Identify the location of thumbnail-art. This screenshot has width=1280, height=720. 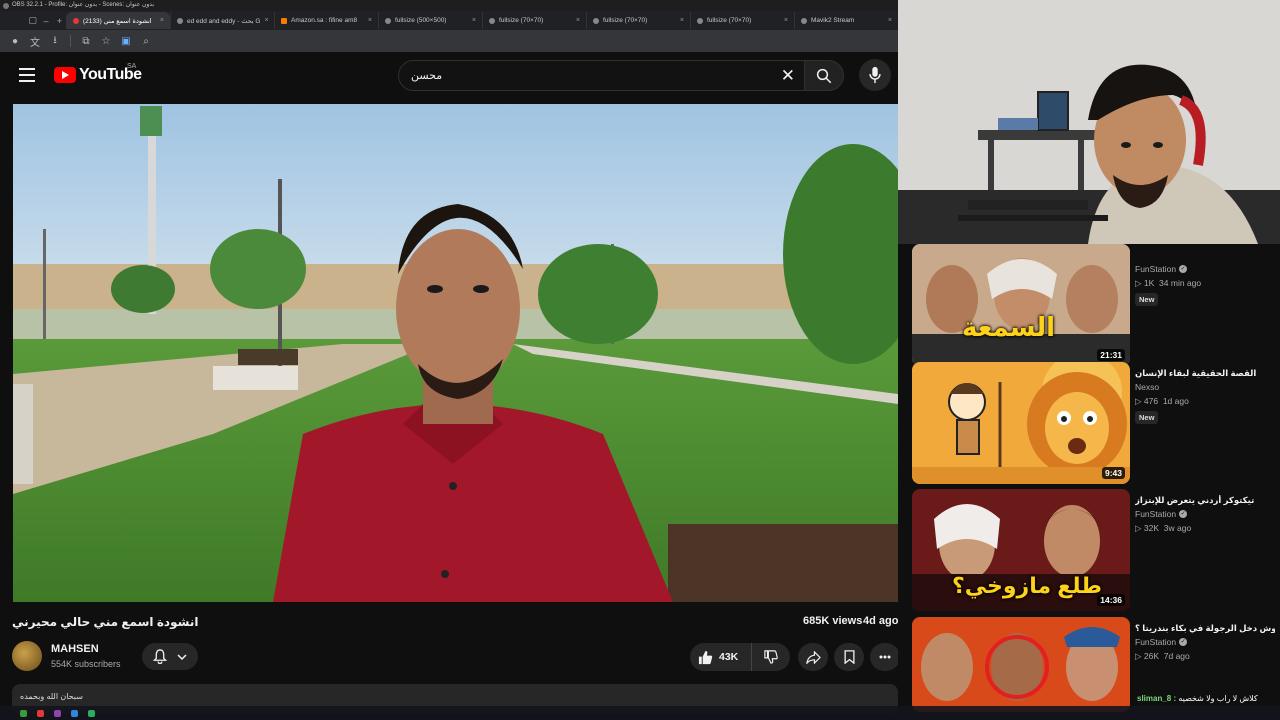
(1021, 664).